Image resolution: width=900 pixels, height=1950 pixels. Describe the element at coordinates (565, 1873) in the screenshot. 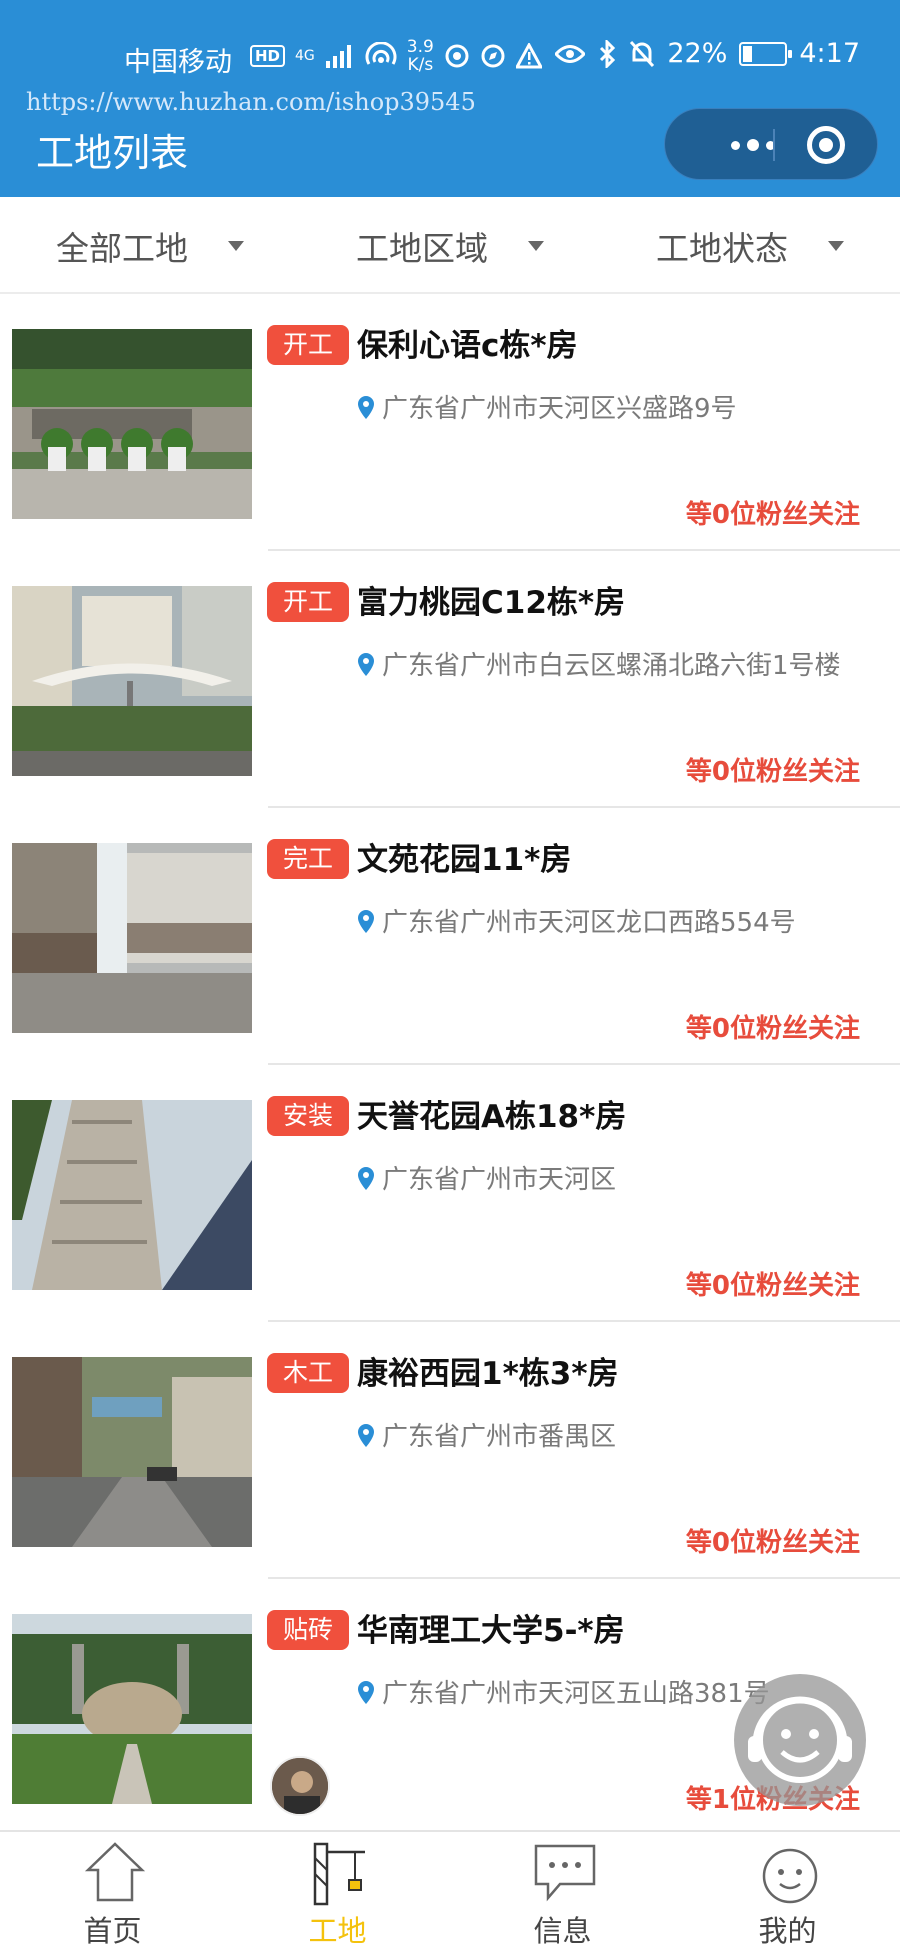

I see `chat-bubble-icon` at that location.